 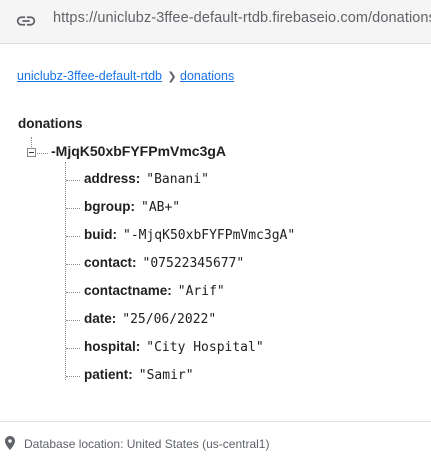 I want to click on field-value: "AB+", so click(x=160, y=207).